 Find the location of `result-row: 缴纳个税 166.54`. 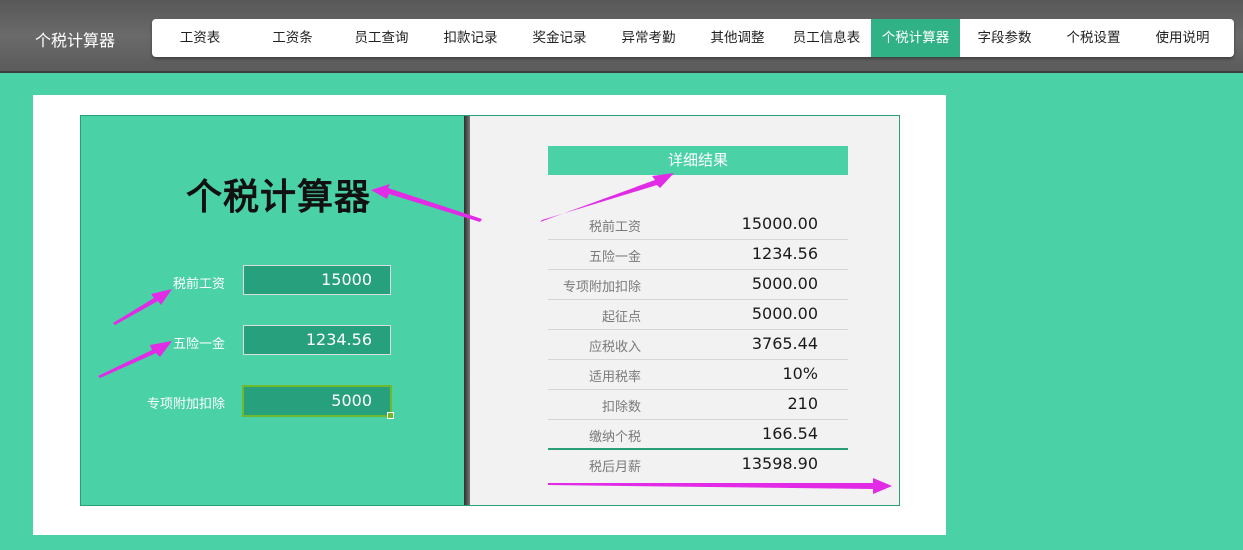

result-row: 缴纳个税 166.54 is located at coordinates (698, 435).